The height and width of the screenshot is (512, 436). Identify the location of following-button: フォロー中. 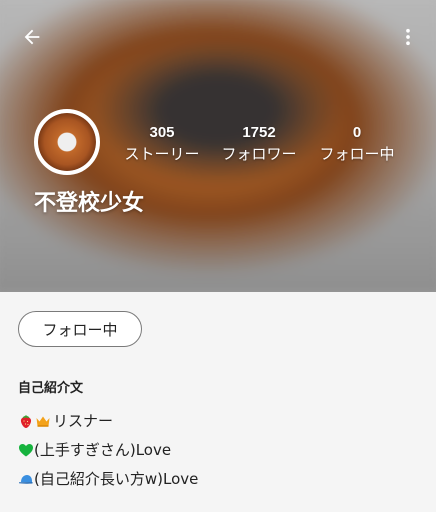
(80, 329).